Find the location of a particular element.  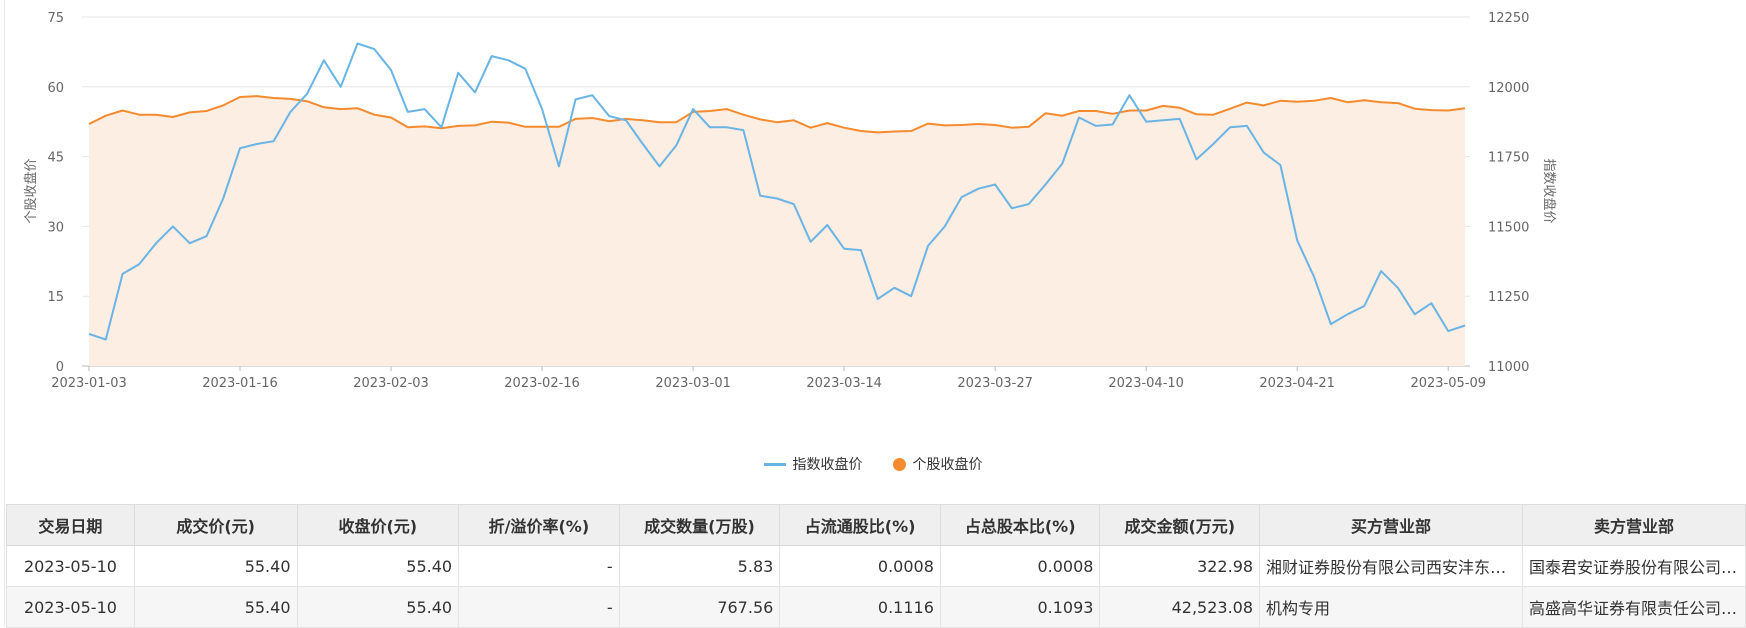

cell-seller: 国泰君安证券股份有限公司总部 is located at coordinates (1633, 566).